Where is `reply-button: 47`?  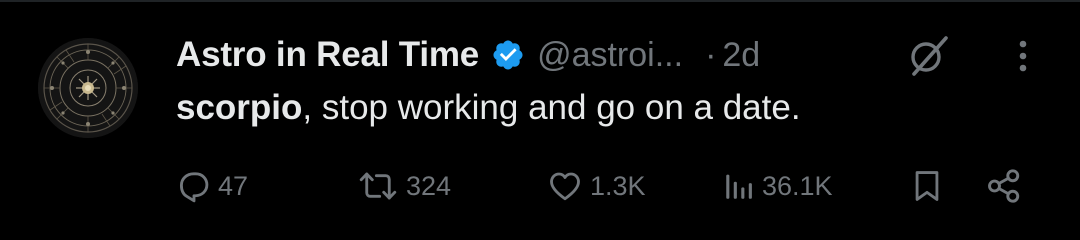
reply-button: 47 is located at coordinates (212, 186).